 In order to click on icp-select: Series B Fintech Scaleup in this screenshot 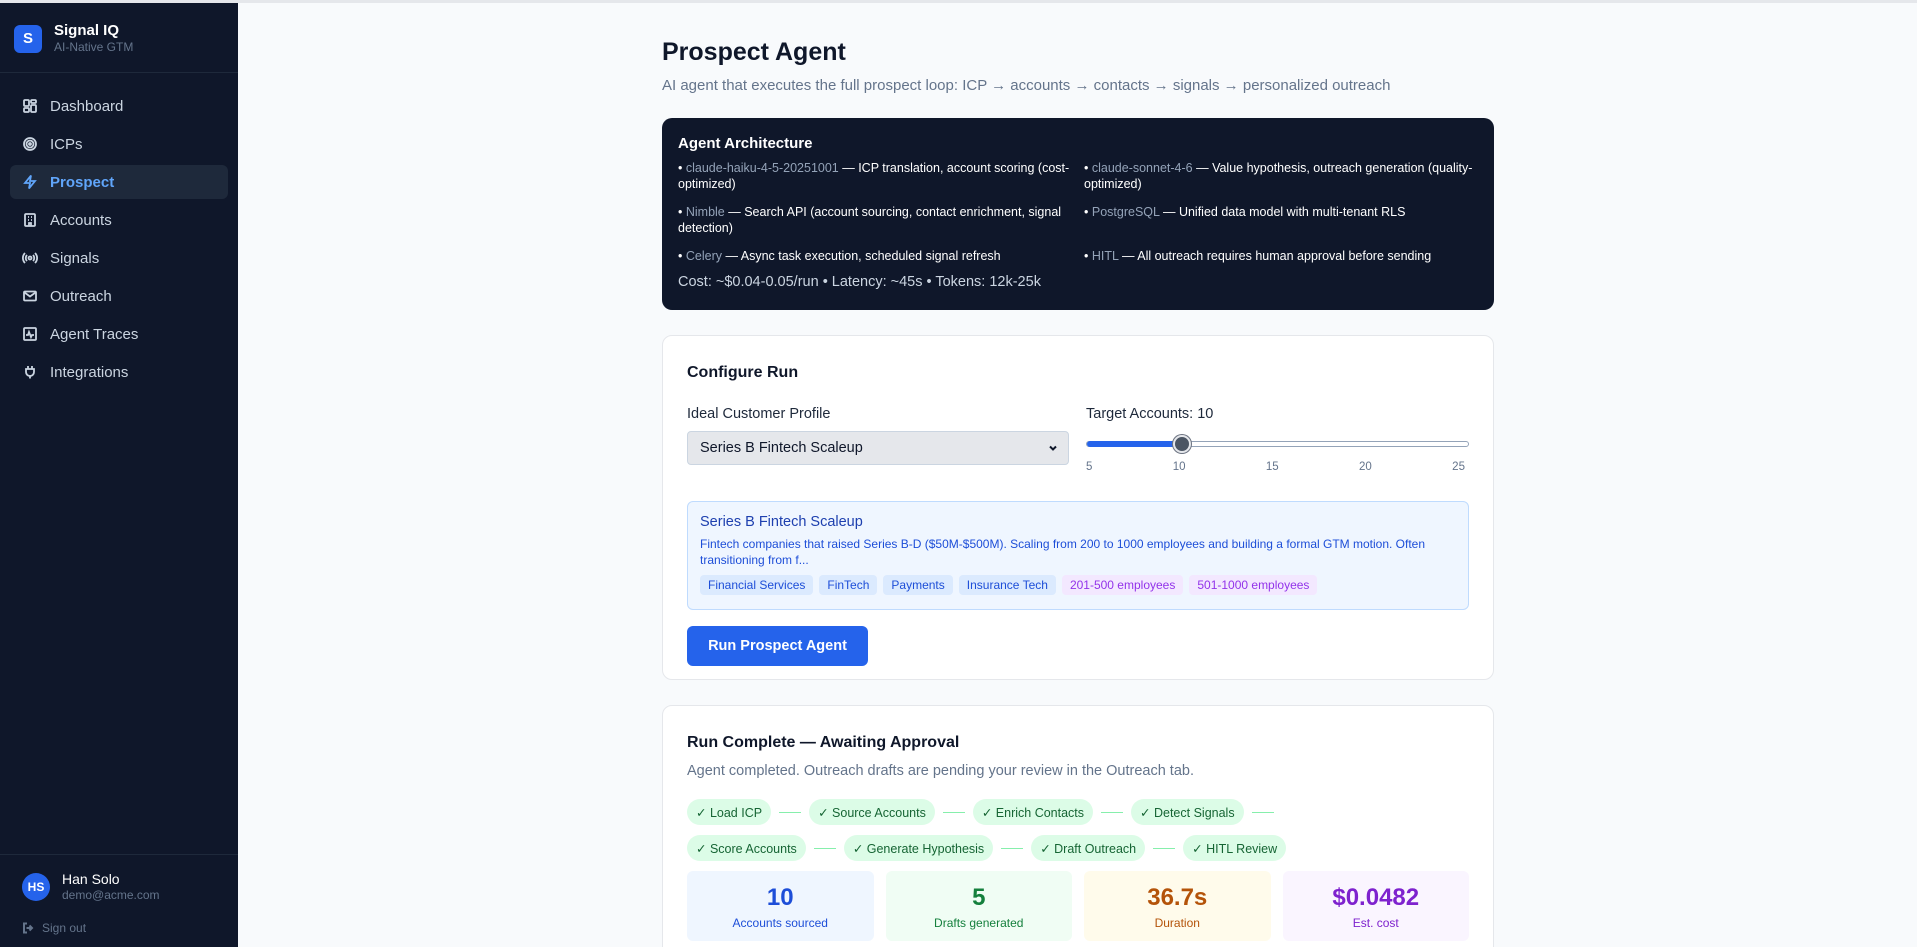, I will do `click(878, 448)`.